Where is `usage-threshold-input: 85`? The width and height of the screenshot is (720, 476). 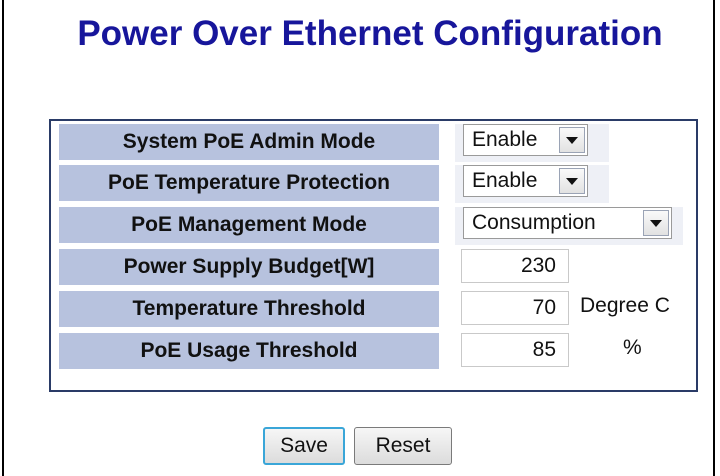 usage-threshold-input: 85 is located at coordinates (515, 350).